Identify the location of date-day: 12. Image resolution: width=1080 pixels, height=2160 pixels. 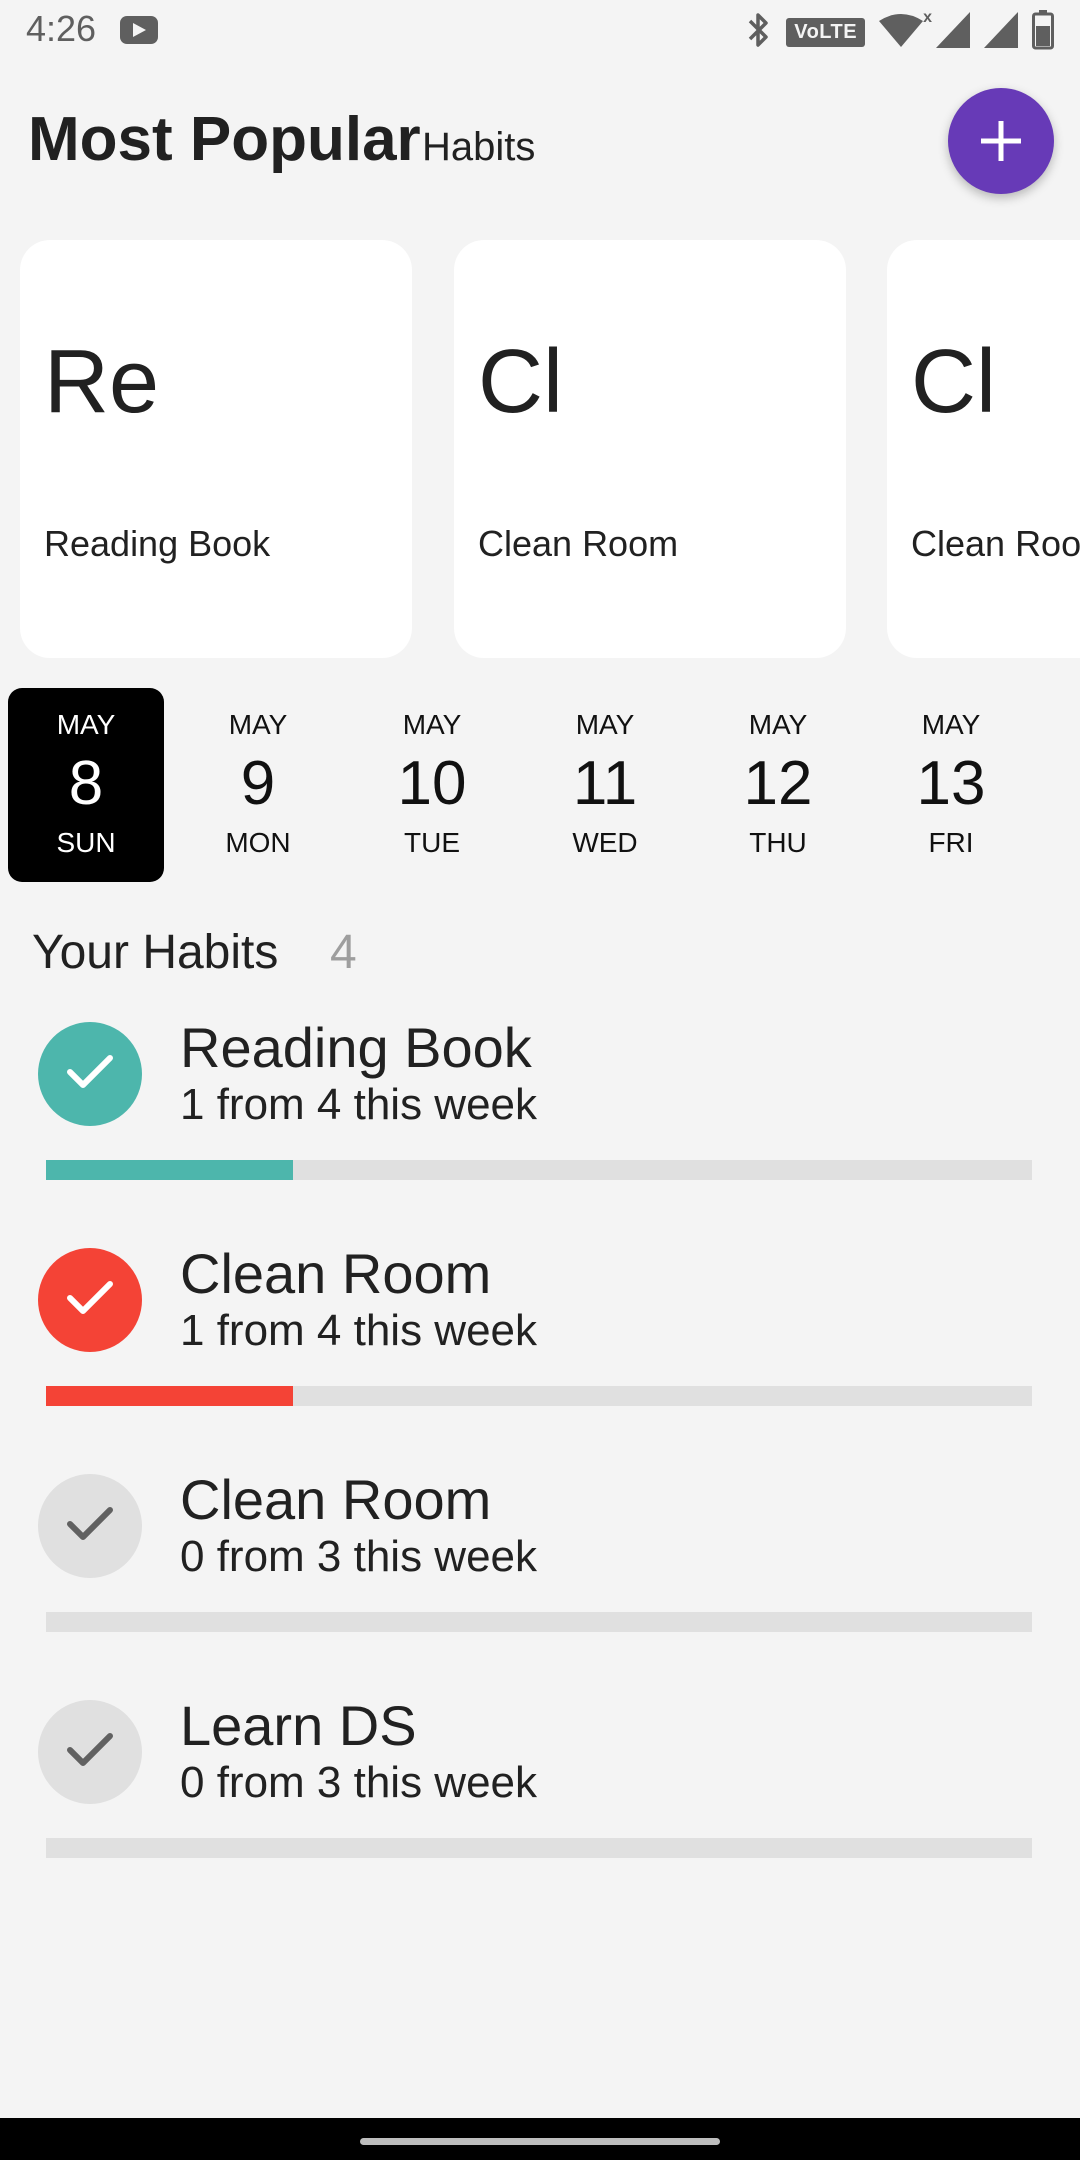
(778, 783).